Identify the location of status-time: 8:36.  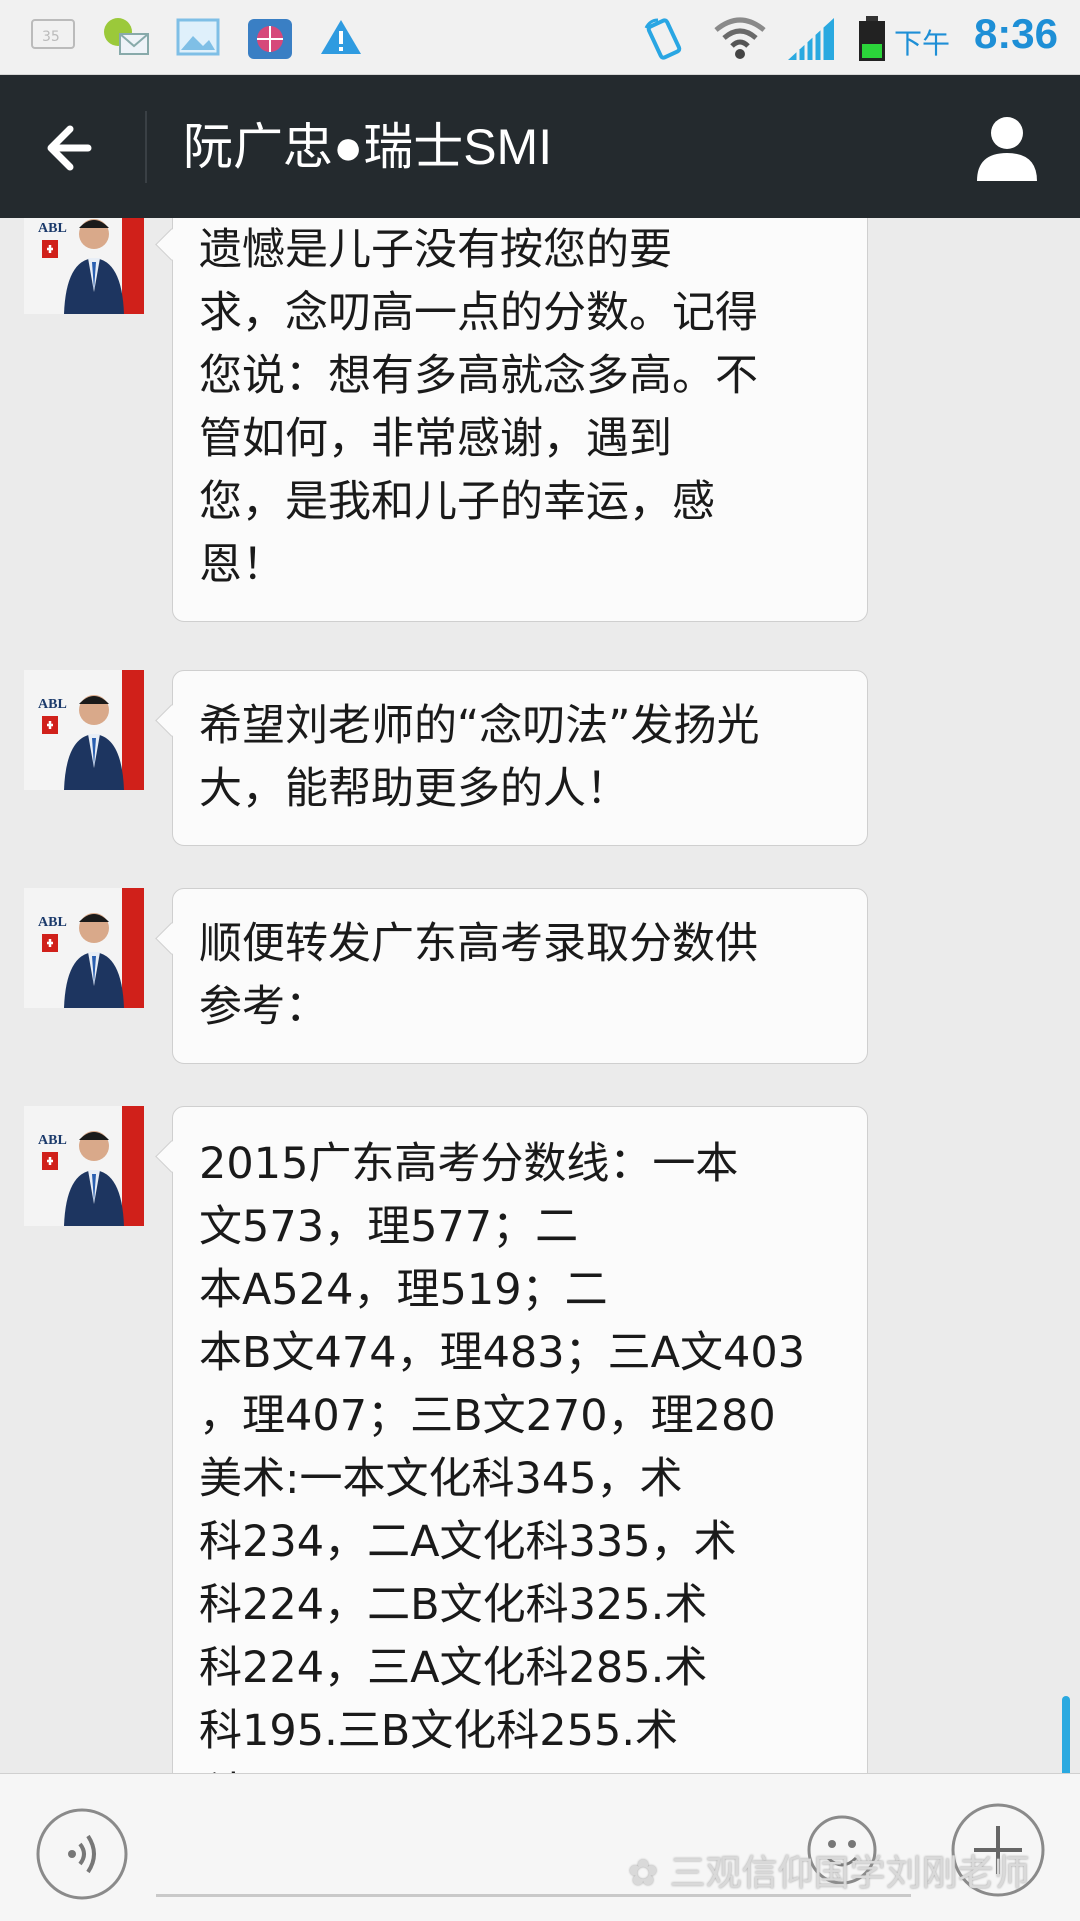
(1015, 33).